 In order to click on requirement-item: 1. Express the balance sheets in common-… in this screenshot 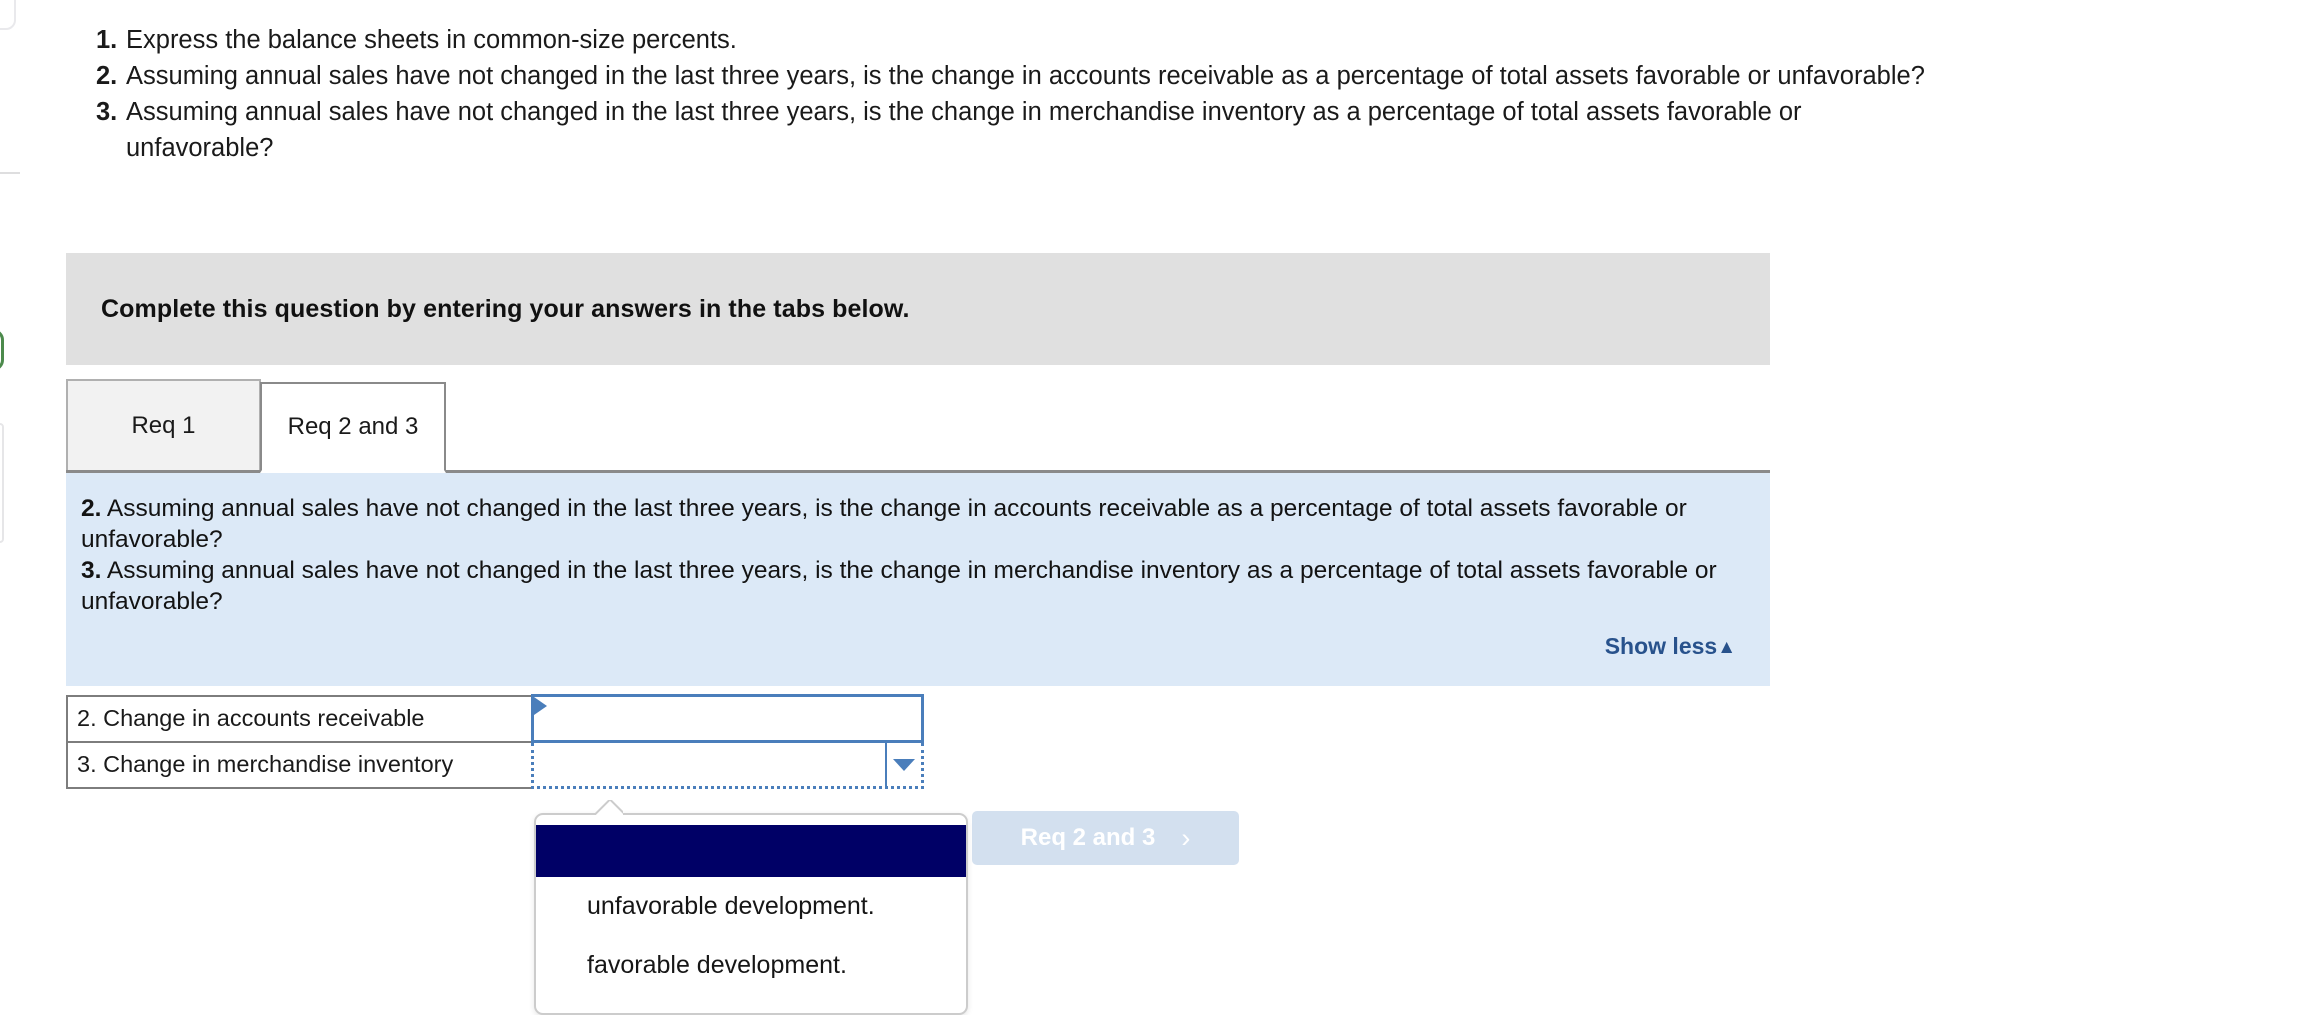, I will do `click(1096, 40)`.